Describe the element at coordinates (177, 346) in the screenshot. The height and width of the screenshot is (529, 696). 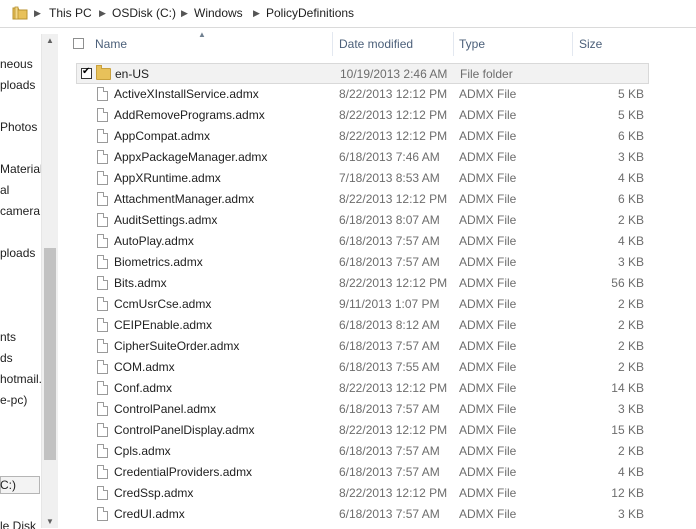
I see `file-name: CipherSuiteOrder.admx` at that location.